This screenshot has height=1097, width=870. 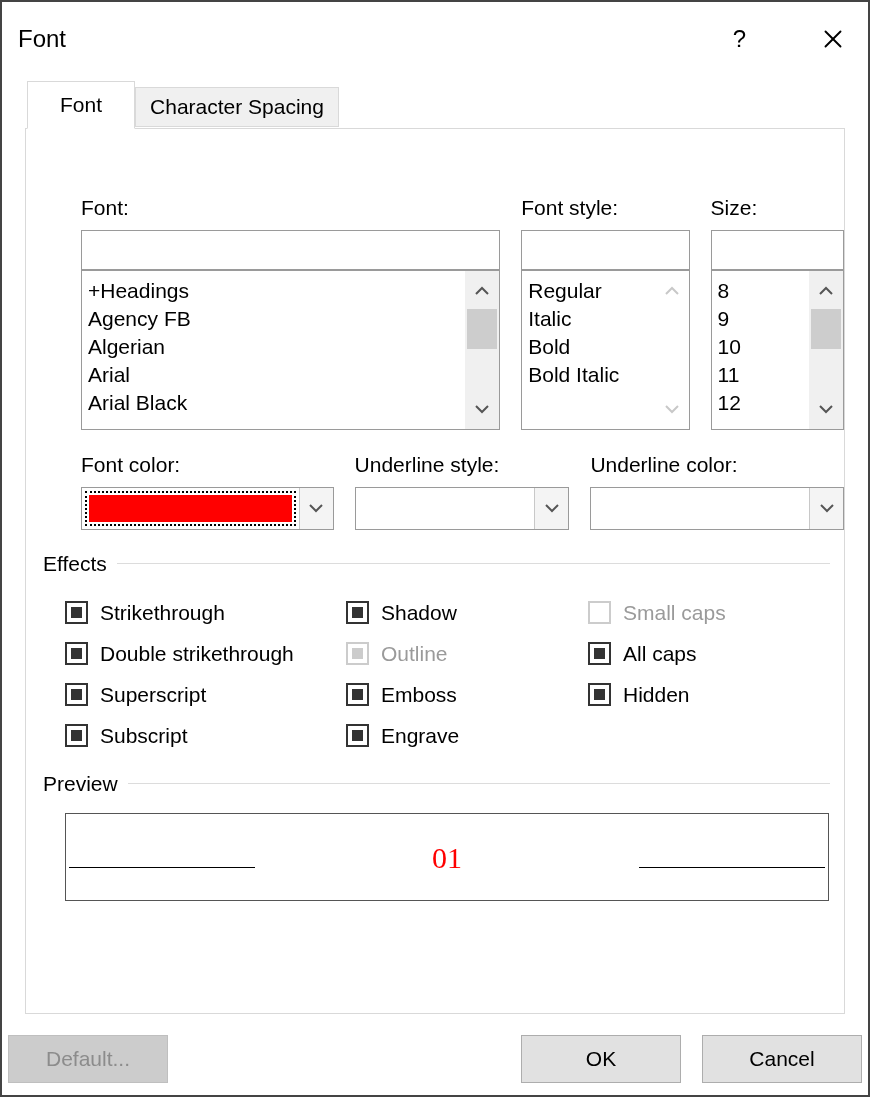 I want to click on checkbox-label: Hidden, so click(x=656, y=694).